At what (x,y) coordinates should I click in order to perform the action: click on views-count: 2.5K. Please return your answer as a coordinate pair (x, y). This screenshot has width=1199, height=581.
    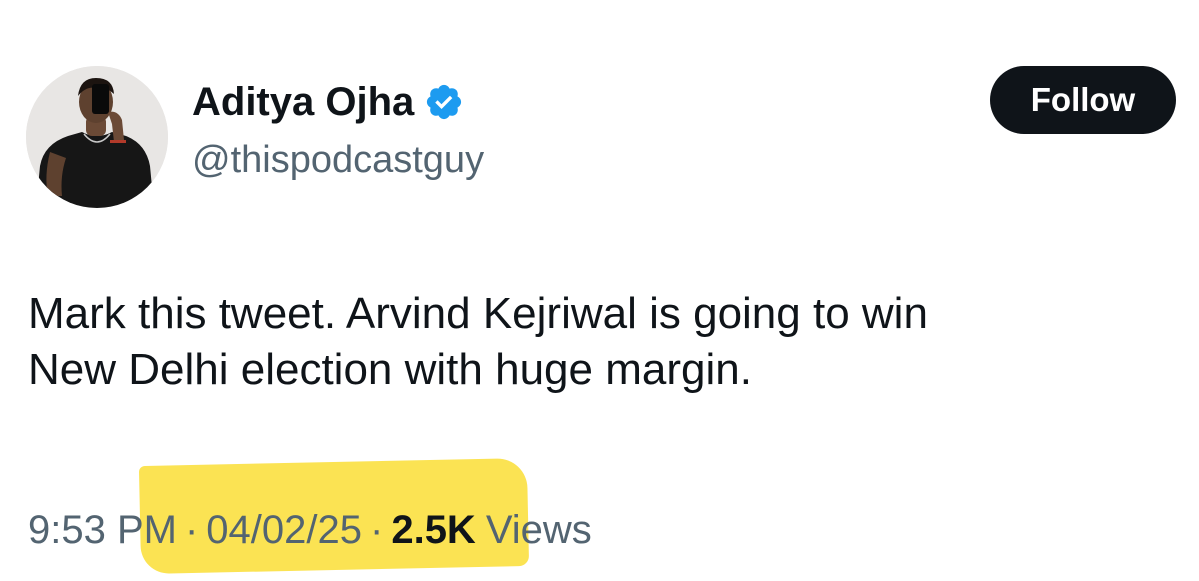
    Looking at the image, I should click on (433, 529).